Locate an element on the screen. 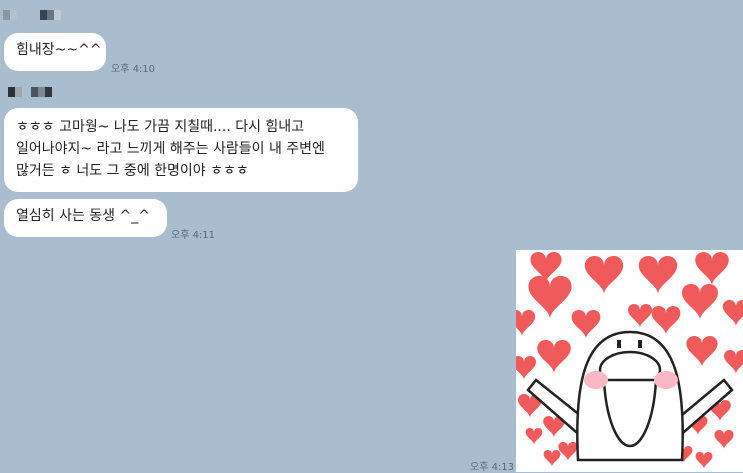 The height and width of the screenshot is (473, 743). message-bubble: 힘내장~~^^ is located at coordinates (55, 52).